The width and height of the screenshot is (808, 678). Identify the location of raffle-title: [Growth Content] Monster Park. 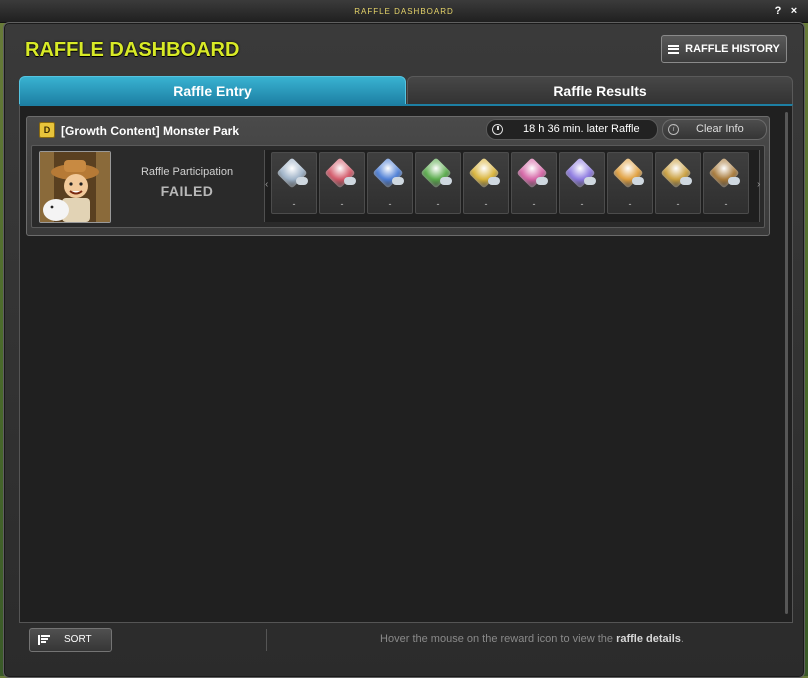
(150, 131).